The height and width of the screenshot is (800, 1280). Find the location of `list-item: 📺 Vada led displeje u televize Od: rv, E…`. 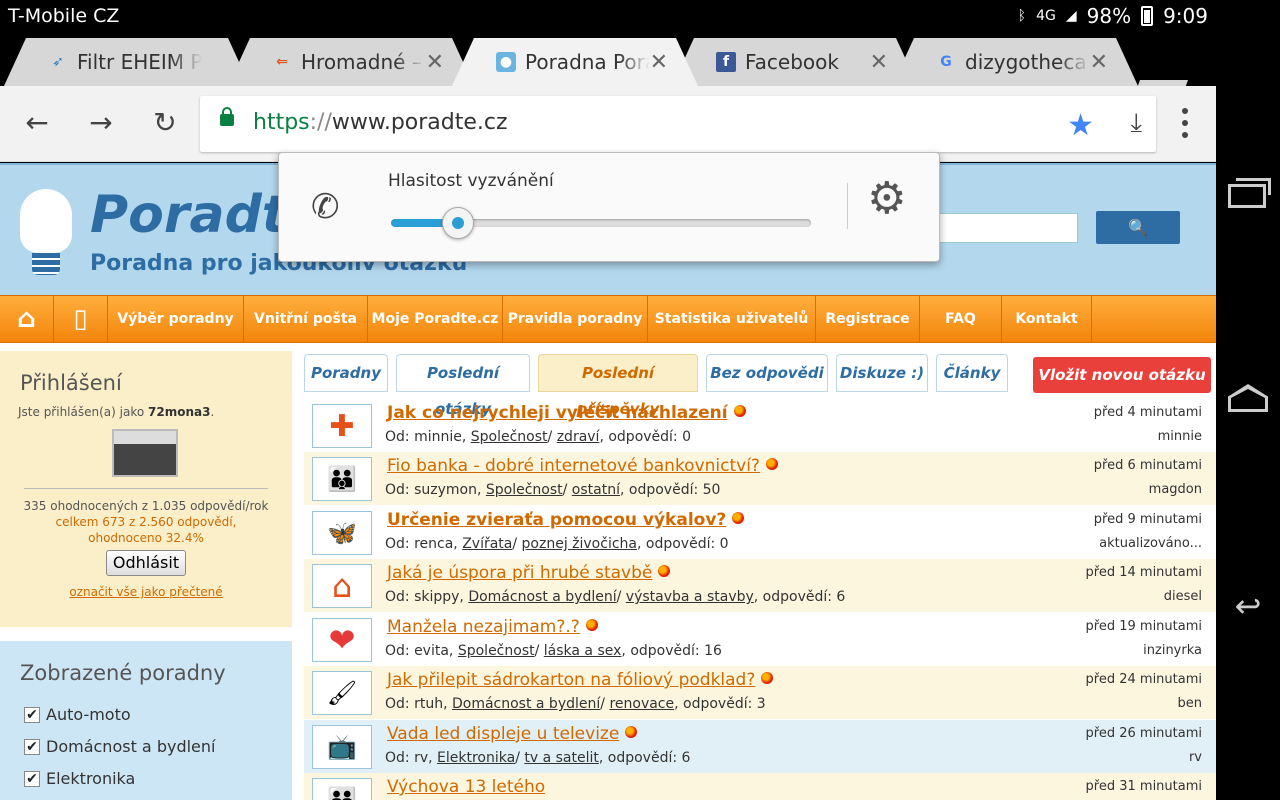

list-item: 📺 Vada led displeje u televize Od: rv, E… is located at coordinates (760, 746).